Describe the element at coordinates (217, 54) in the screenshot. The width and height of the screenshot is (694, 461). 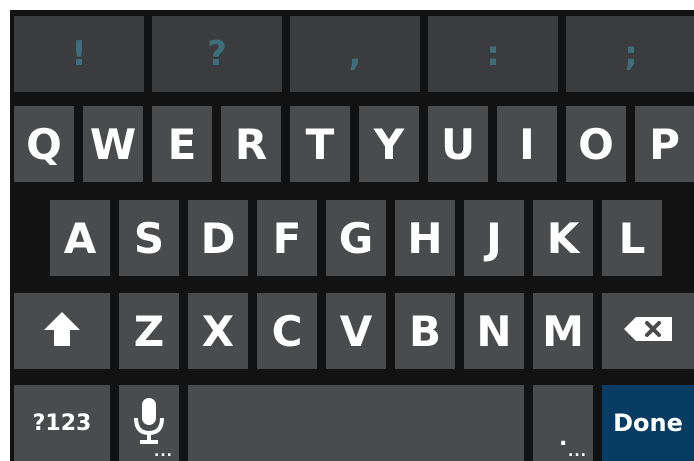
I see `key-question: ?` at that location.